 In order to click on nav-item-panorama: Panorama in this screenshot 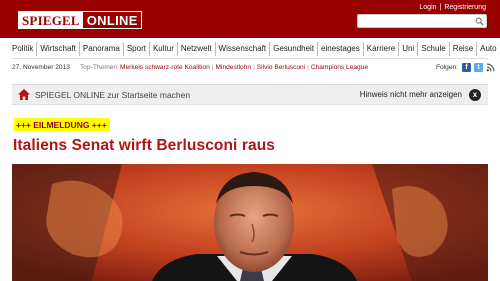, I will do `click(100, 49)`.